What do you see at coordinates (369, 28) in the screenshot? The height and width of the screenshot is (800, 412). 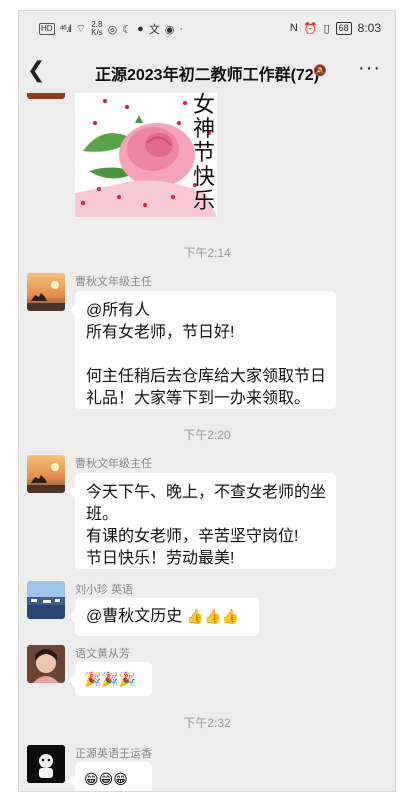 I see `clock: 8:03` at bounding box center [369, 28].